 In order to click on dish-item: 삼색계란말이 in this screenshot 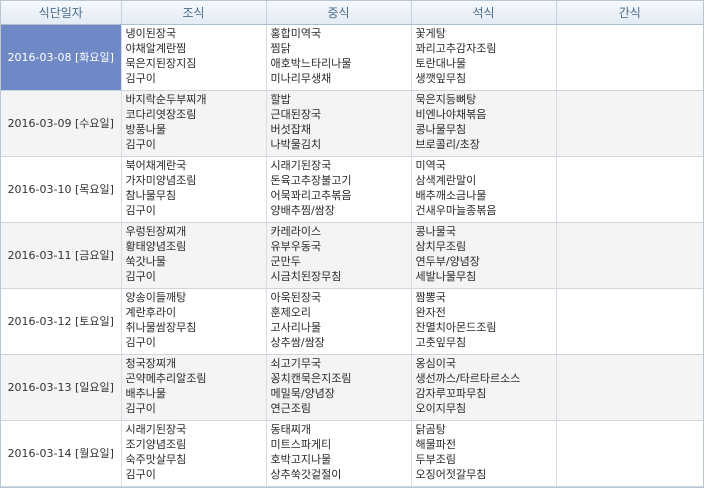, I will do `click(446, 180)`.